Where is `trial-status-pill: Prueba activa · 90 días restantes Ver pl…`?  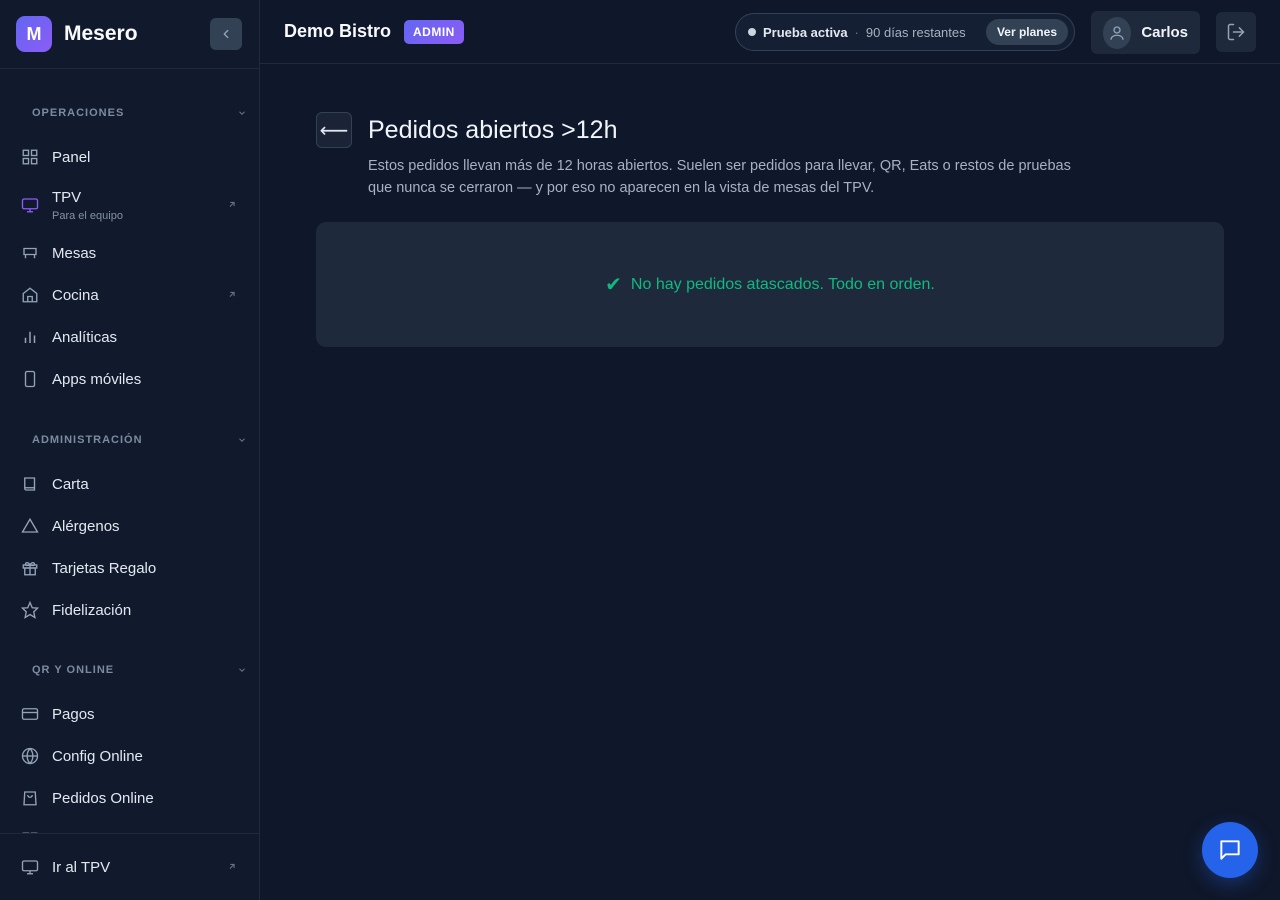 trial-status-pill: Prueba activa · 90 días restantes Ver pl… is located at coordinates (905, 32).